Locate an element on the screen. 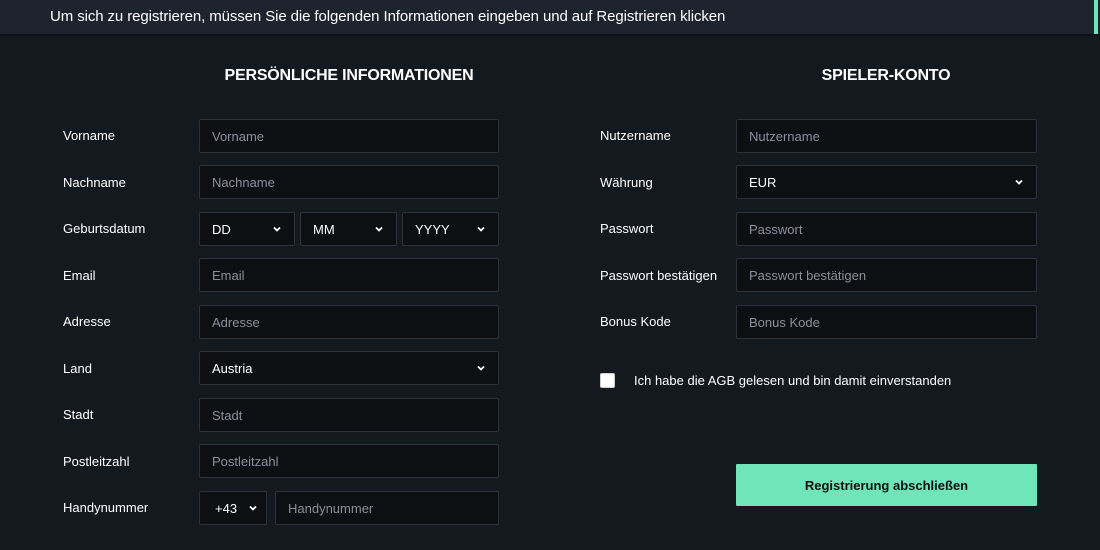 The height and width of the screenshot is (550, 1100). last-name-label: Nachname is located at coordinates (94, 182).